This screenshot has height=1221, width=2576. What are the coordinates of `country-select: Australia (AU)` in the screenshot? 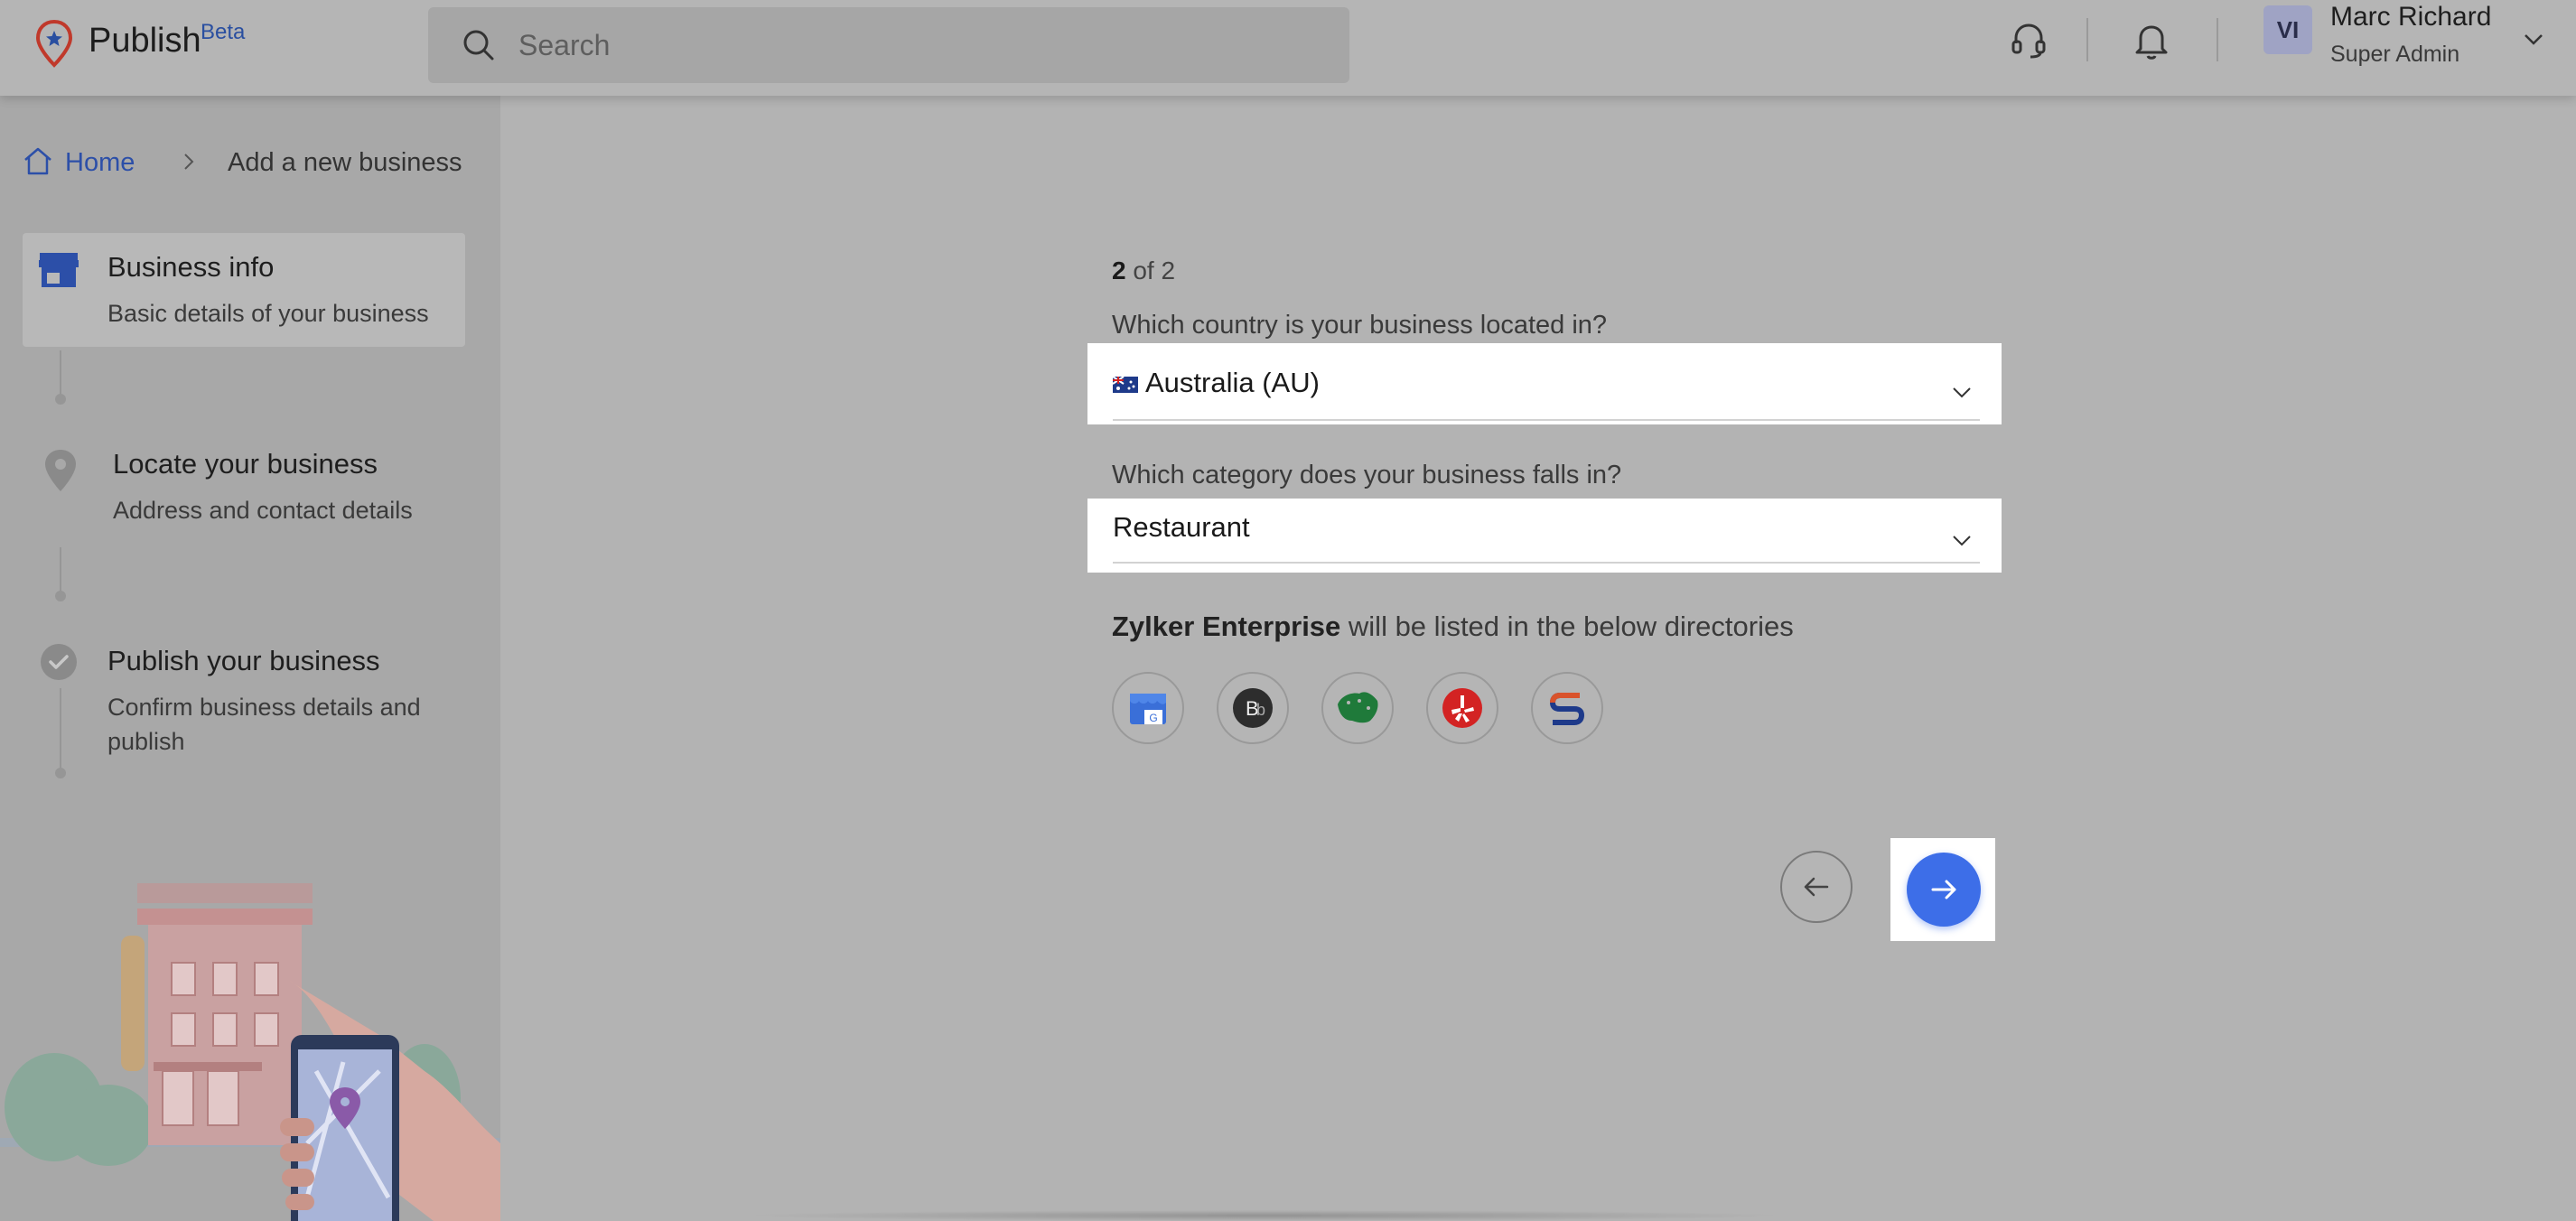 It's located at (1544, 383).